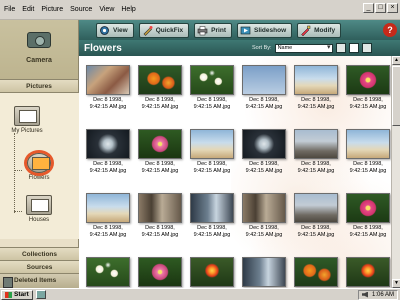 The image size is (400, 300). Describe the element at coordinates (340, 48) in the screenshot. I see `grid-view-button` at that location.